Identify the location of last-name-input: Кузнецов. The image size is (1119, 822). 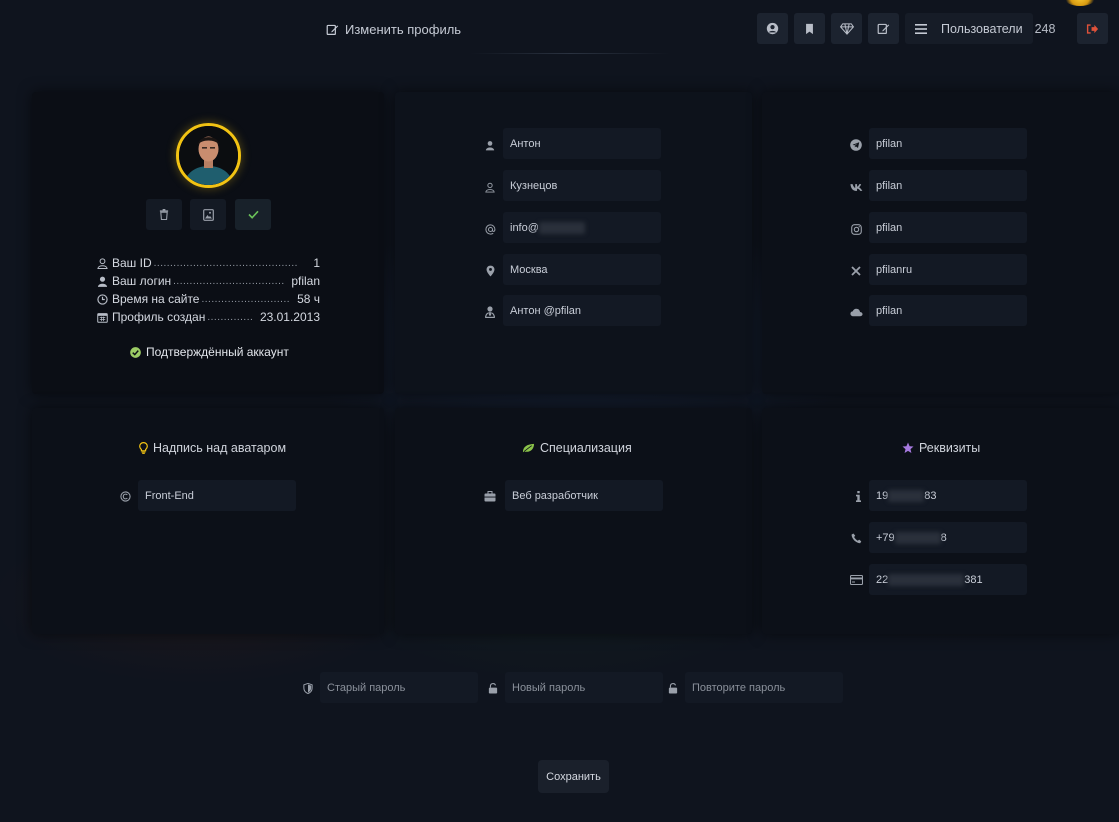
(582, 185).